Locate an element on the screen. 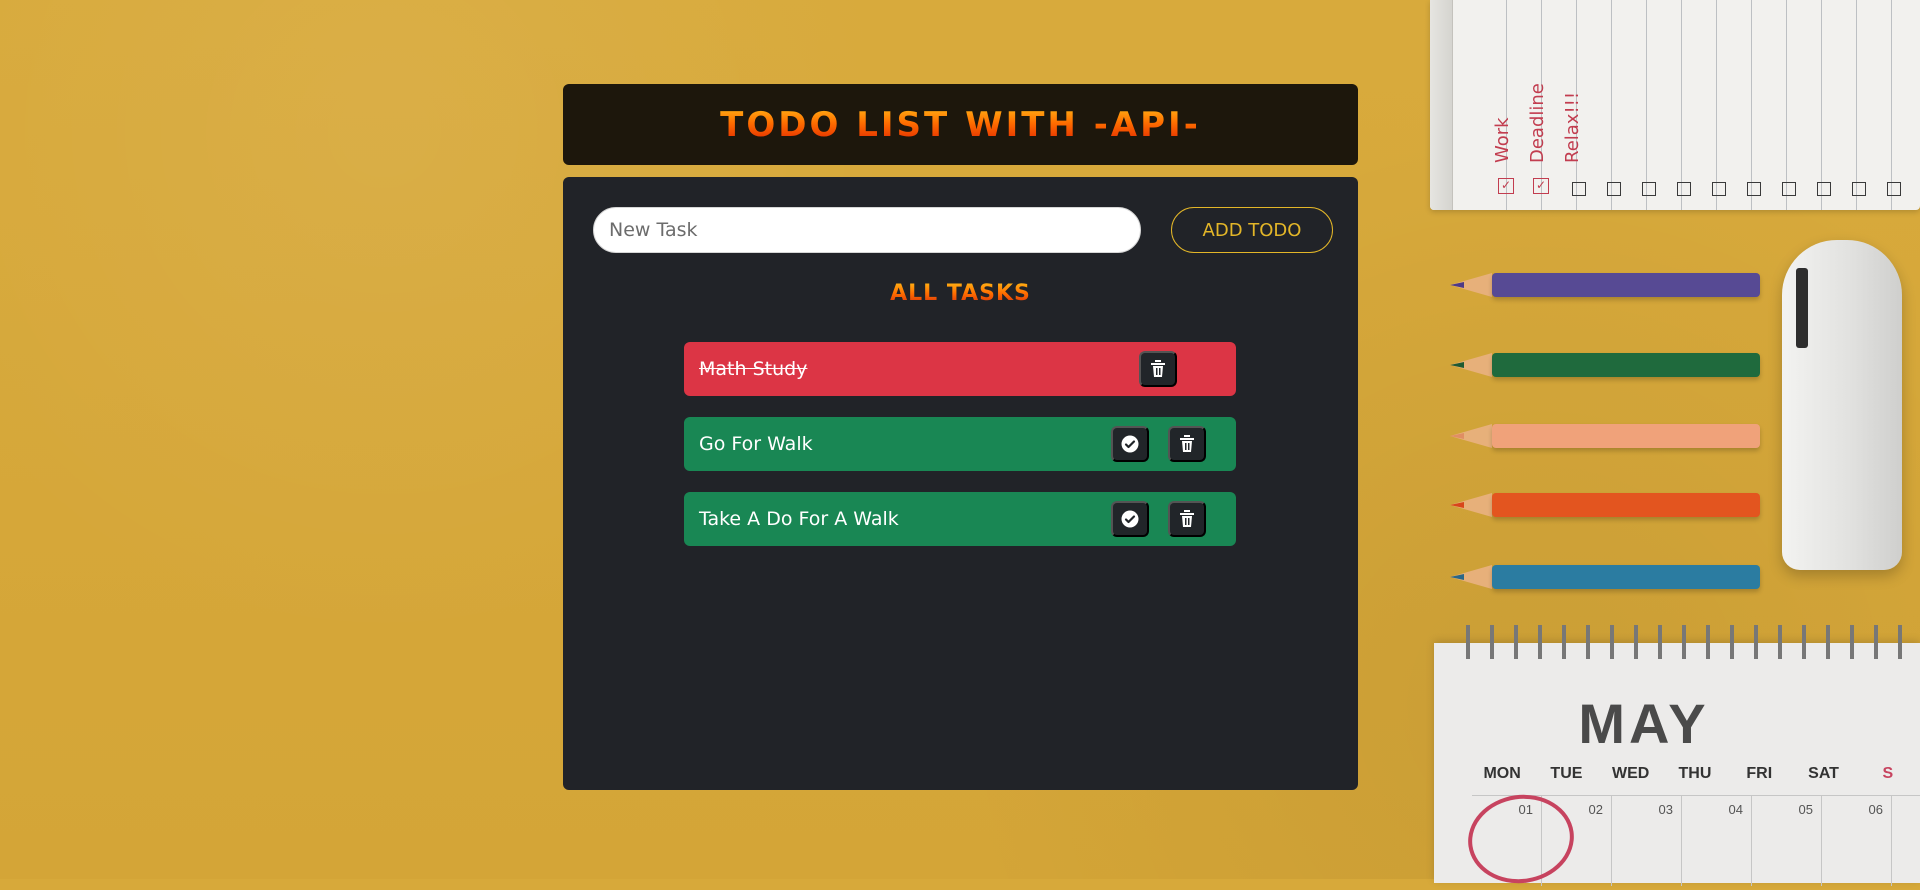 This screenshot has width=1920, height=890. calendar-weekday: FRI is located at coordinates (1759, 773).